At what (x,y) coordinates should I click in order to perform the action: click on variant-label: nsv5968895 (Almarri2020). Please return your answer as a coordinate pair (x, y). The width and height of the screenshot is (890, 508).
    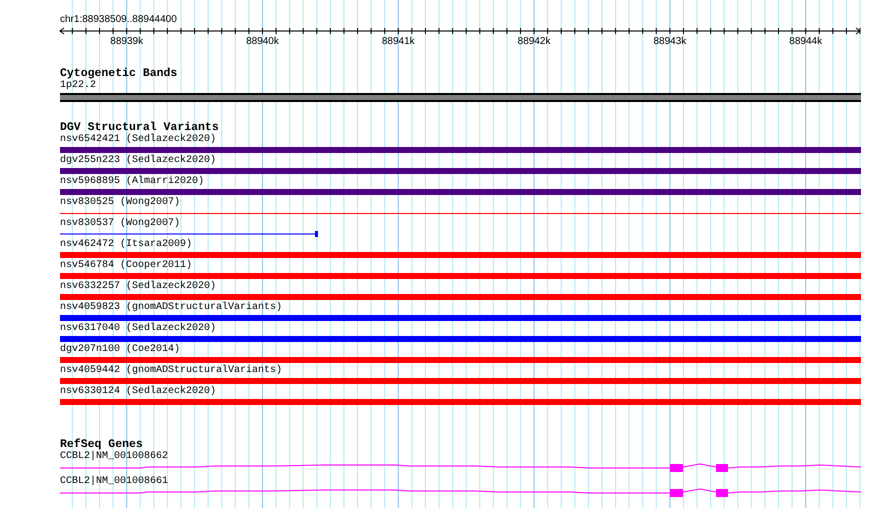
    Looking at the image, I should click on (132, 181).